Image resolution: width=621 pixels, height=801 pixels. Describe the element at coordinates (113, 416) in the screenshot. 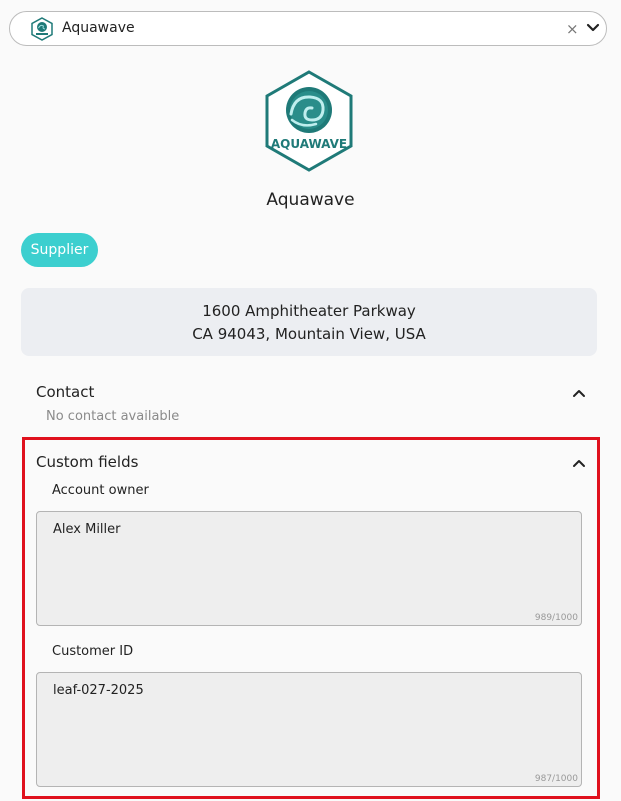

I see `no-contact-text: No contact available` at that location.